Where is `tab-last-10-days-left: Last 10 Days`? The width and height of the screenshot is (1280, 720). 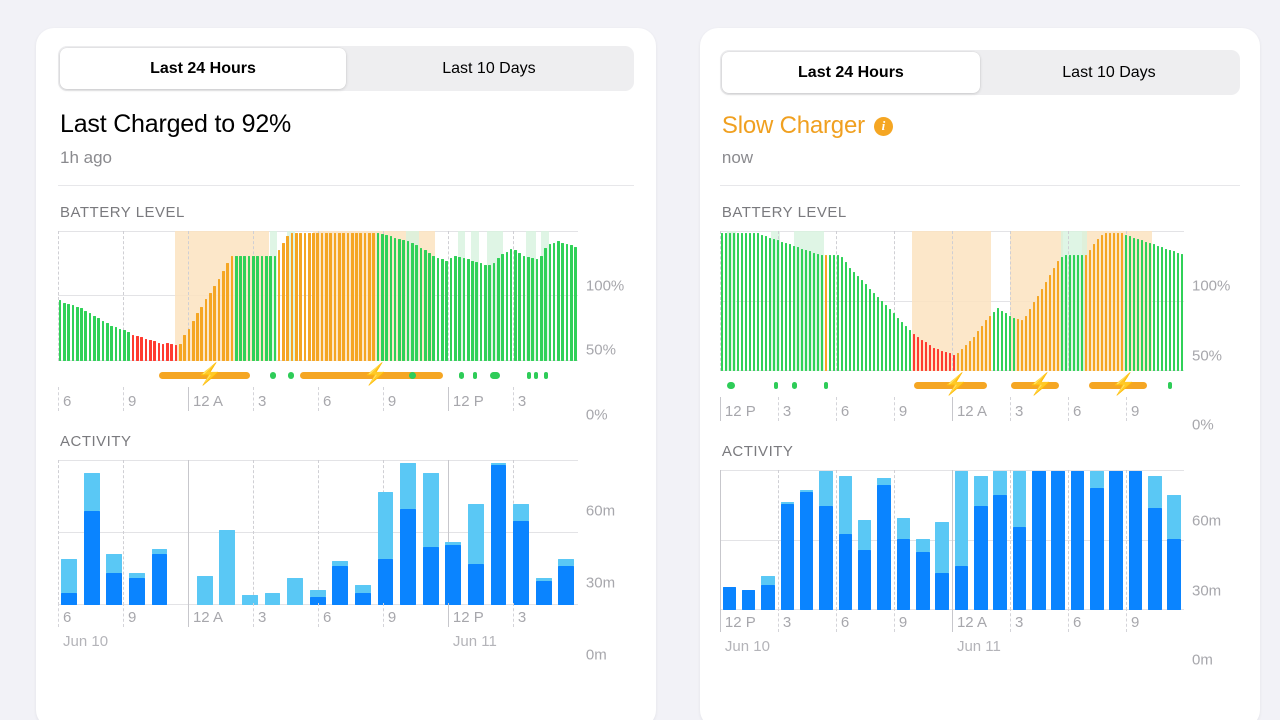
tab-last-10-days-left: Last 10 Days is located at coordinates (489, 68).